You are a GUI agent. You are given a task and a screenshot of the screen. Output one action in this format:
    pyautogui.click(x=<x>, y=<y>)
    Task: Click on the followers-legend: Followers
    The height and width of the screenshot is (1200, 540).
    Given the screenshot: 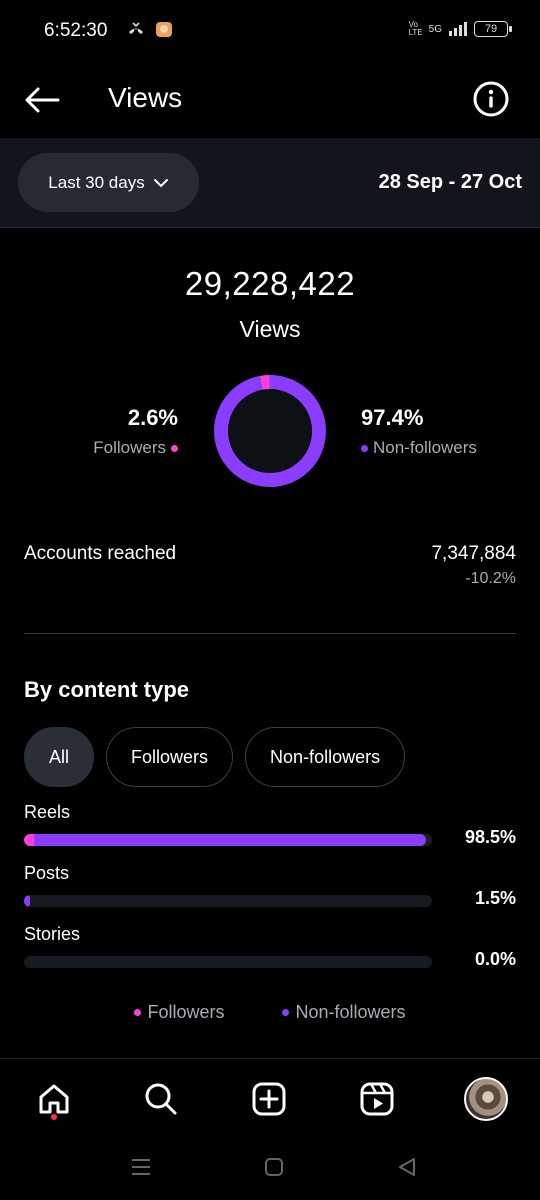 What is the action you would take?
    pyautogui.click(x=135, y=448)
    